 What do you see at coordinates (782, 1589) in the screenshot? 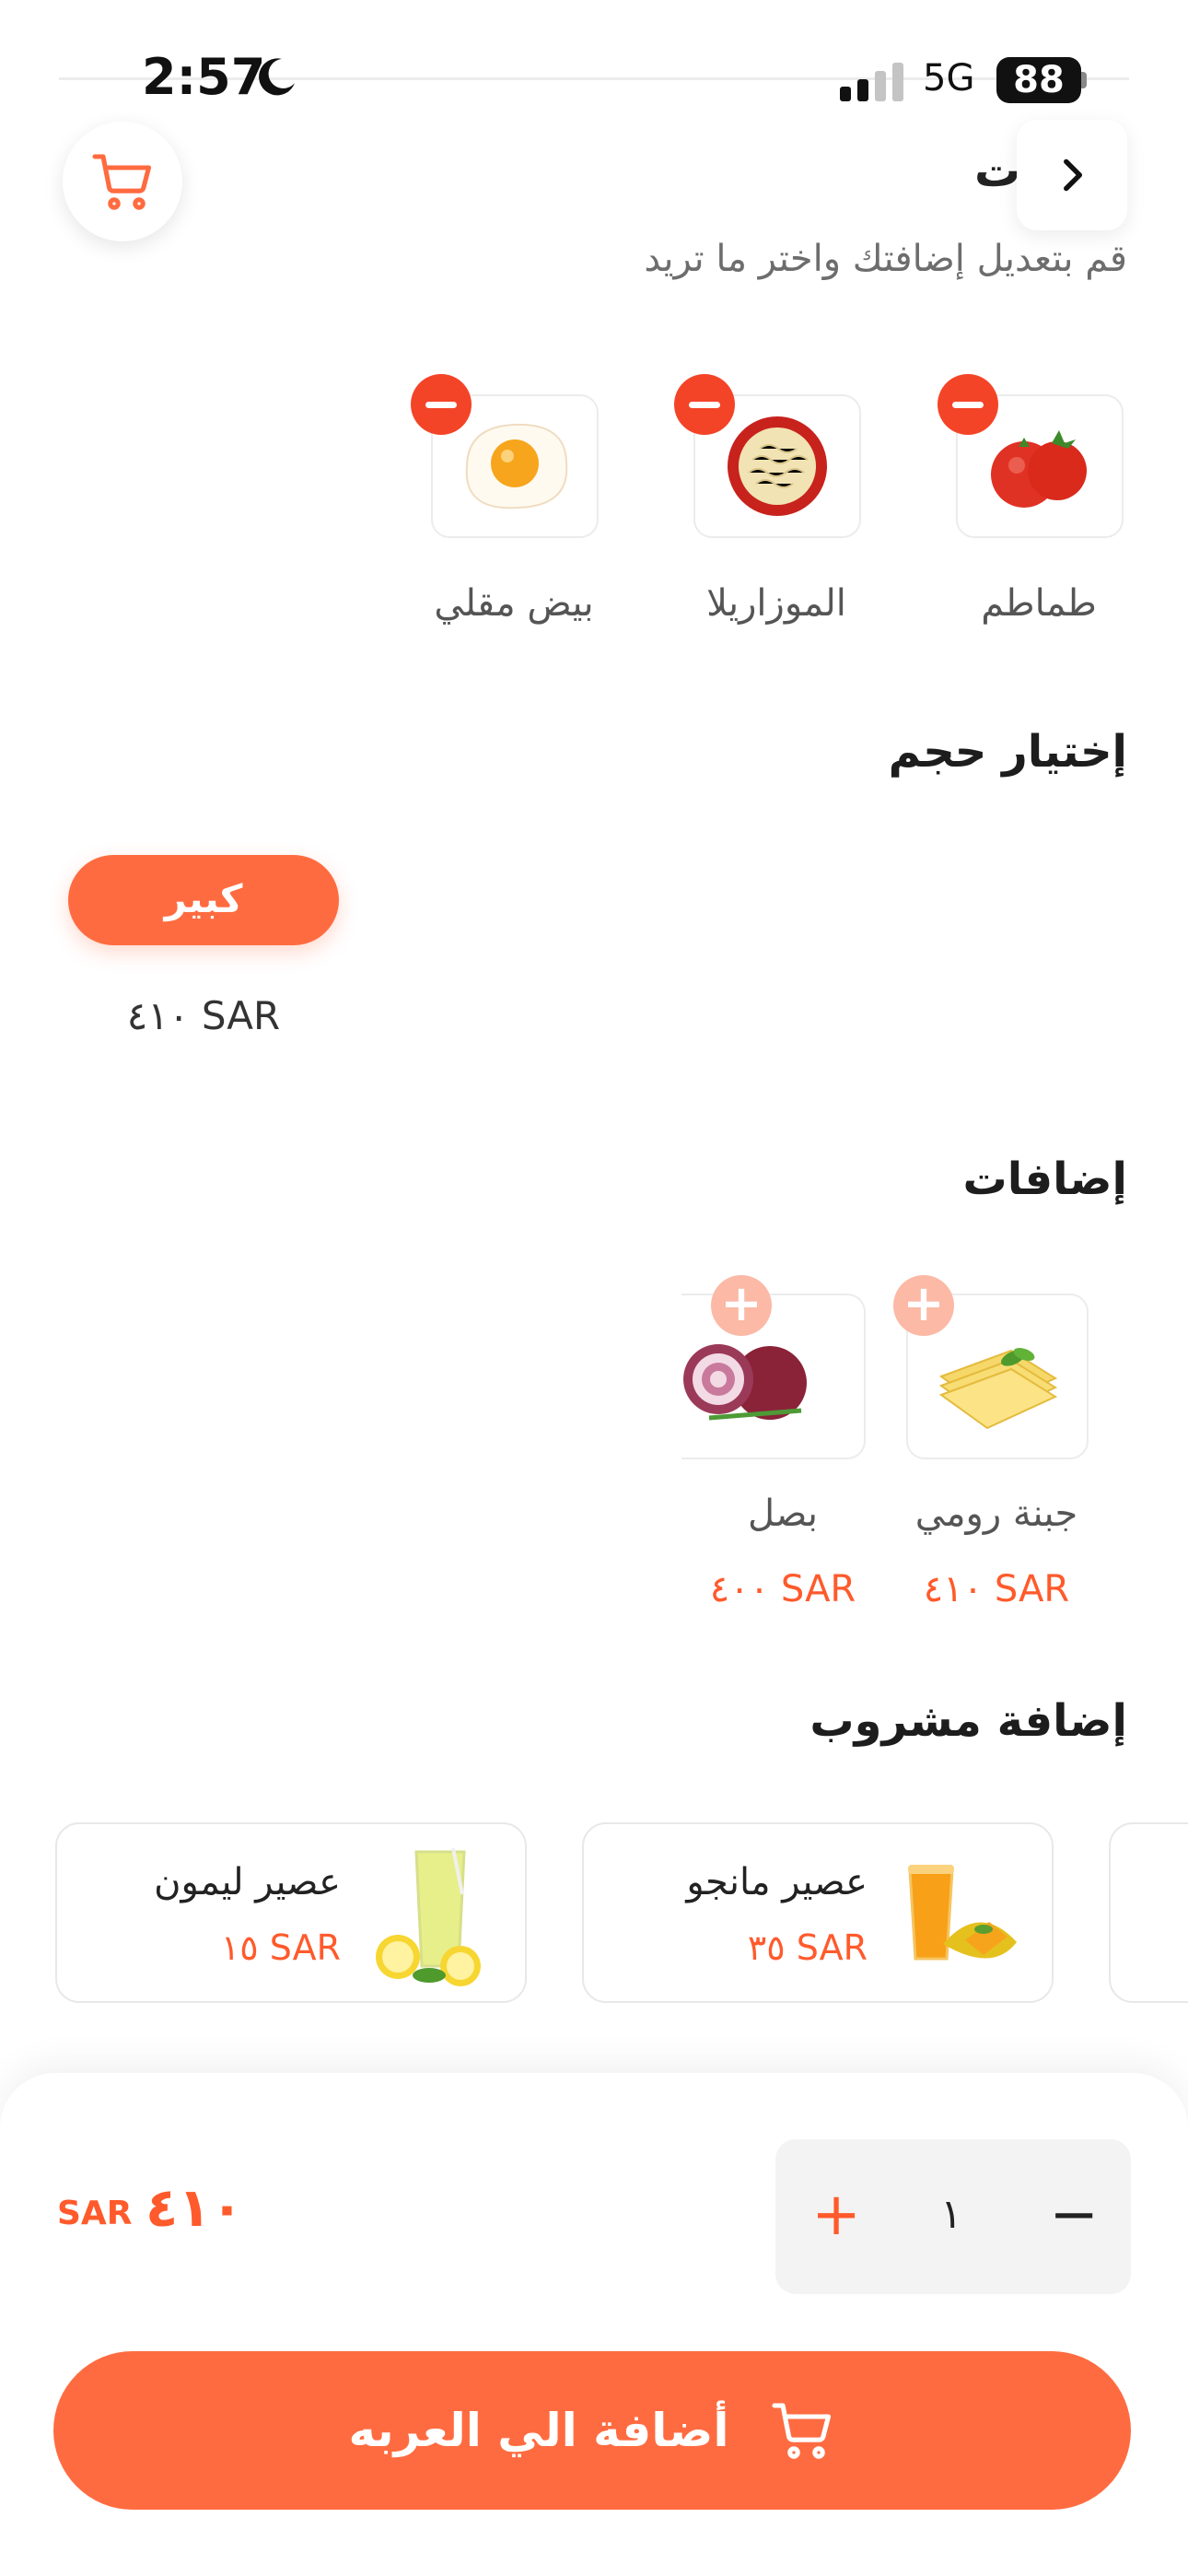
I see `extra-item-price: ٤٠٠ SAR` at bounding box center [782, 1589].